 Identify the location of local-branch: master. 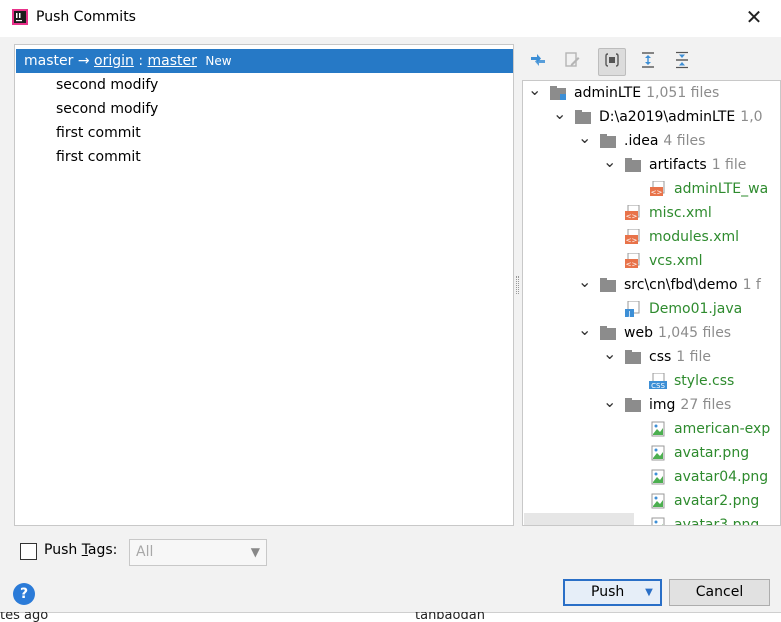
(49, 61).